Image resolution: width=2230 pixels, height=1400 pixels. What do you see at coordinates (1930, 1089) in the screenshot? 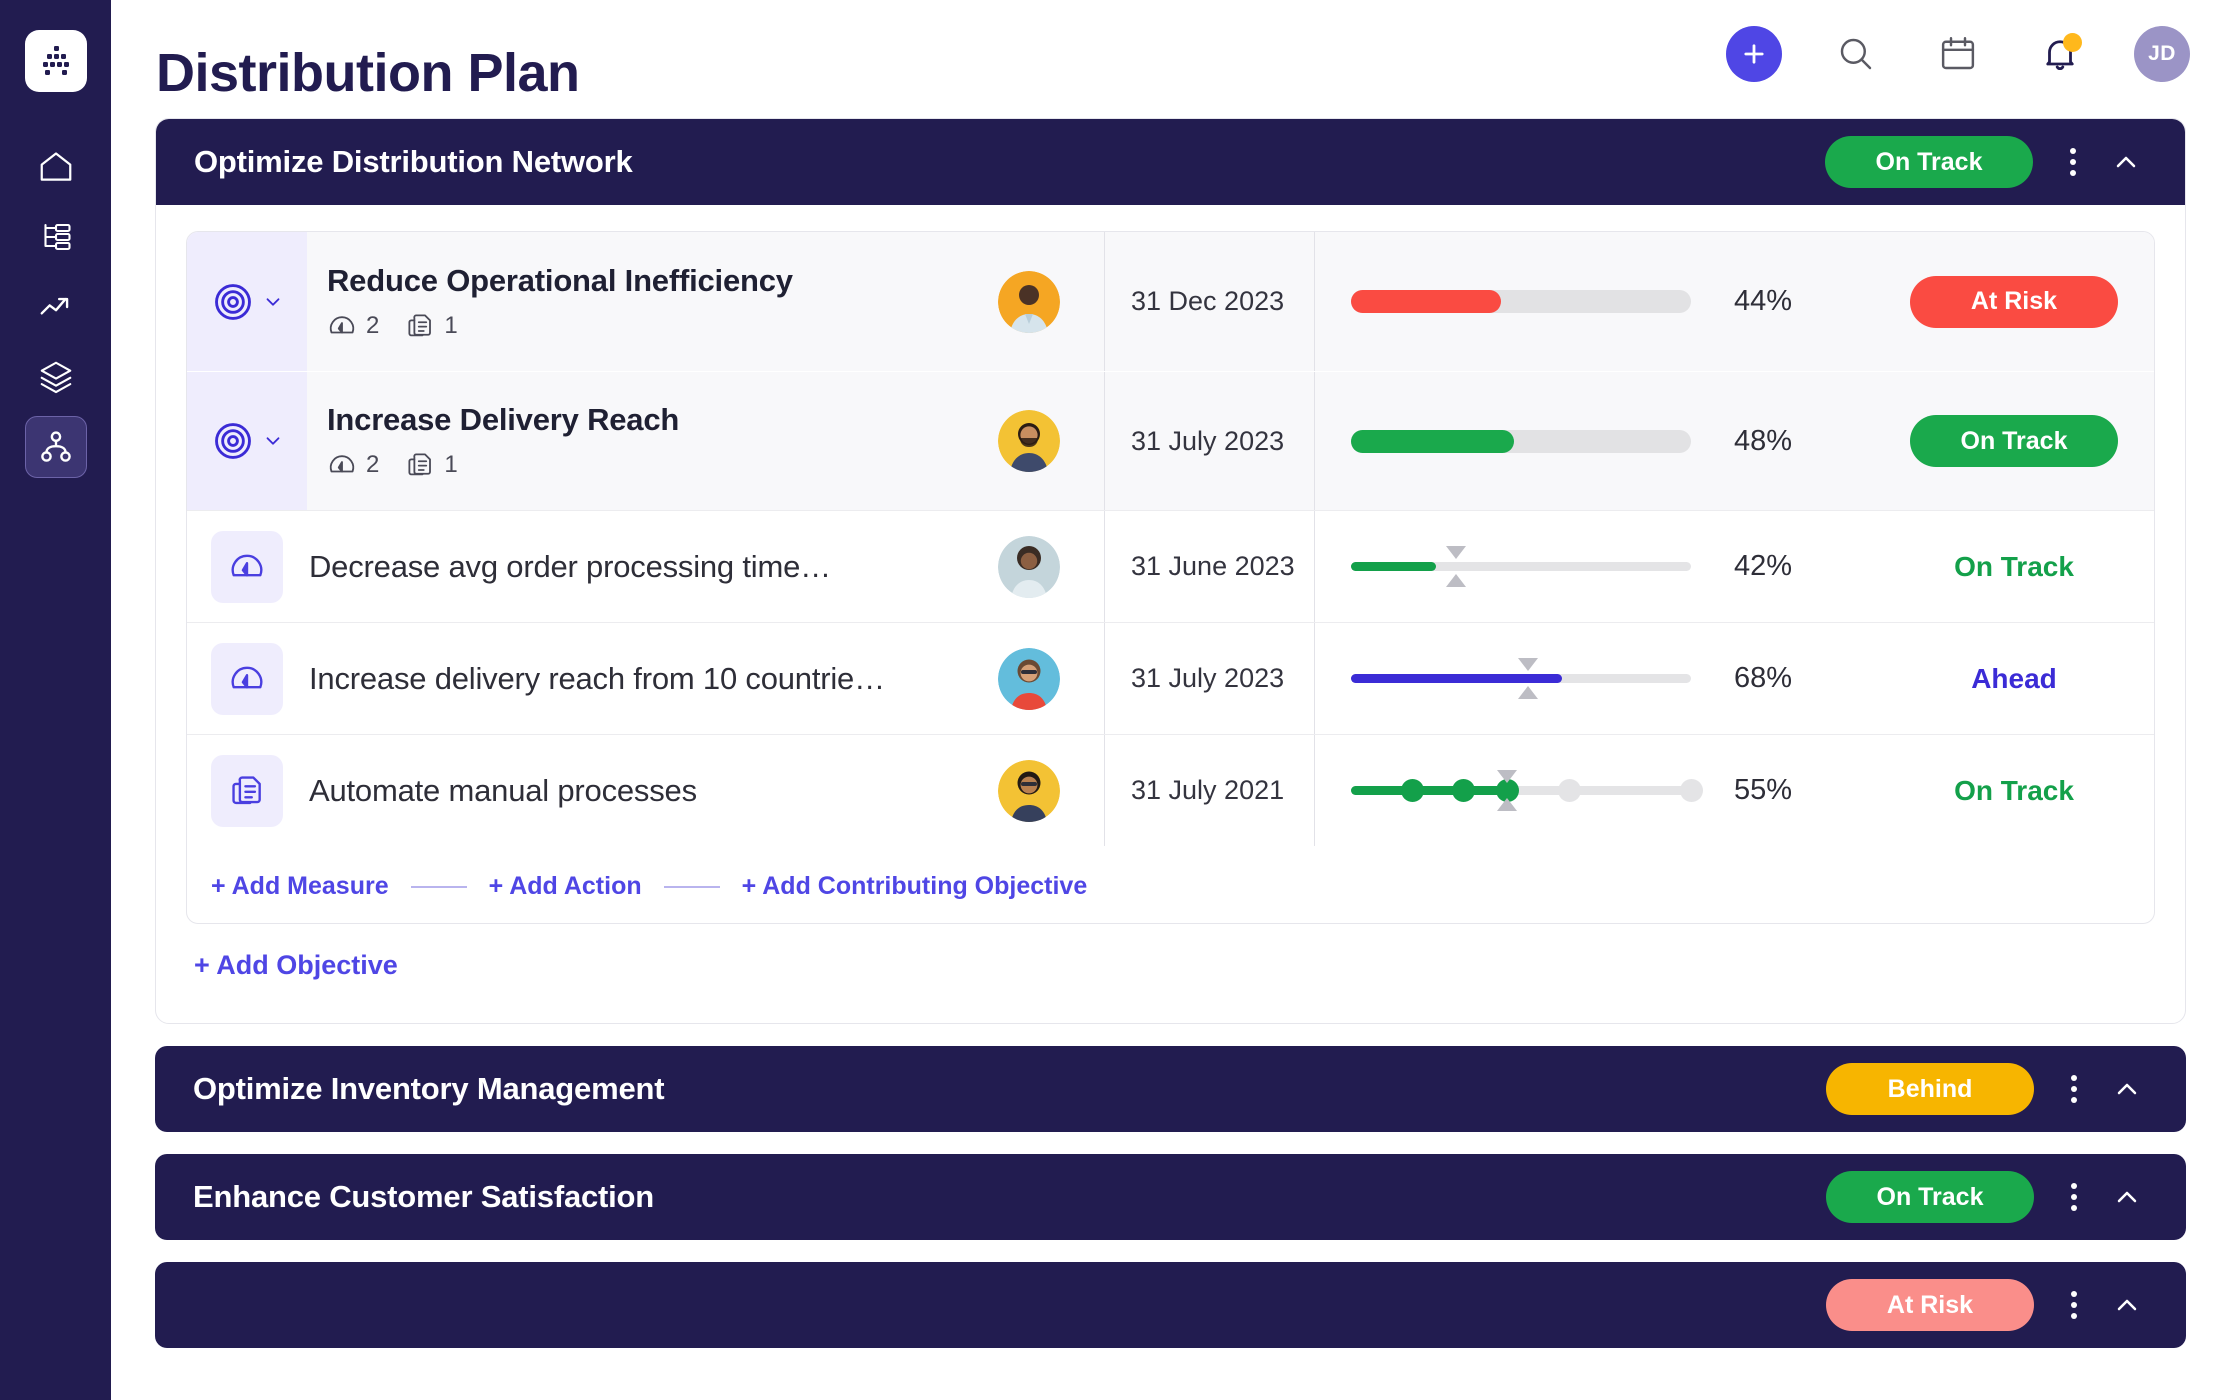
I see `goal-status-badge: Behind` at bounding box center [1930, 1089].